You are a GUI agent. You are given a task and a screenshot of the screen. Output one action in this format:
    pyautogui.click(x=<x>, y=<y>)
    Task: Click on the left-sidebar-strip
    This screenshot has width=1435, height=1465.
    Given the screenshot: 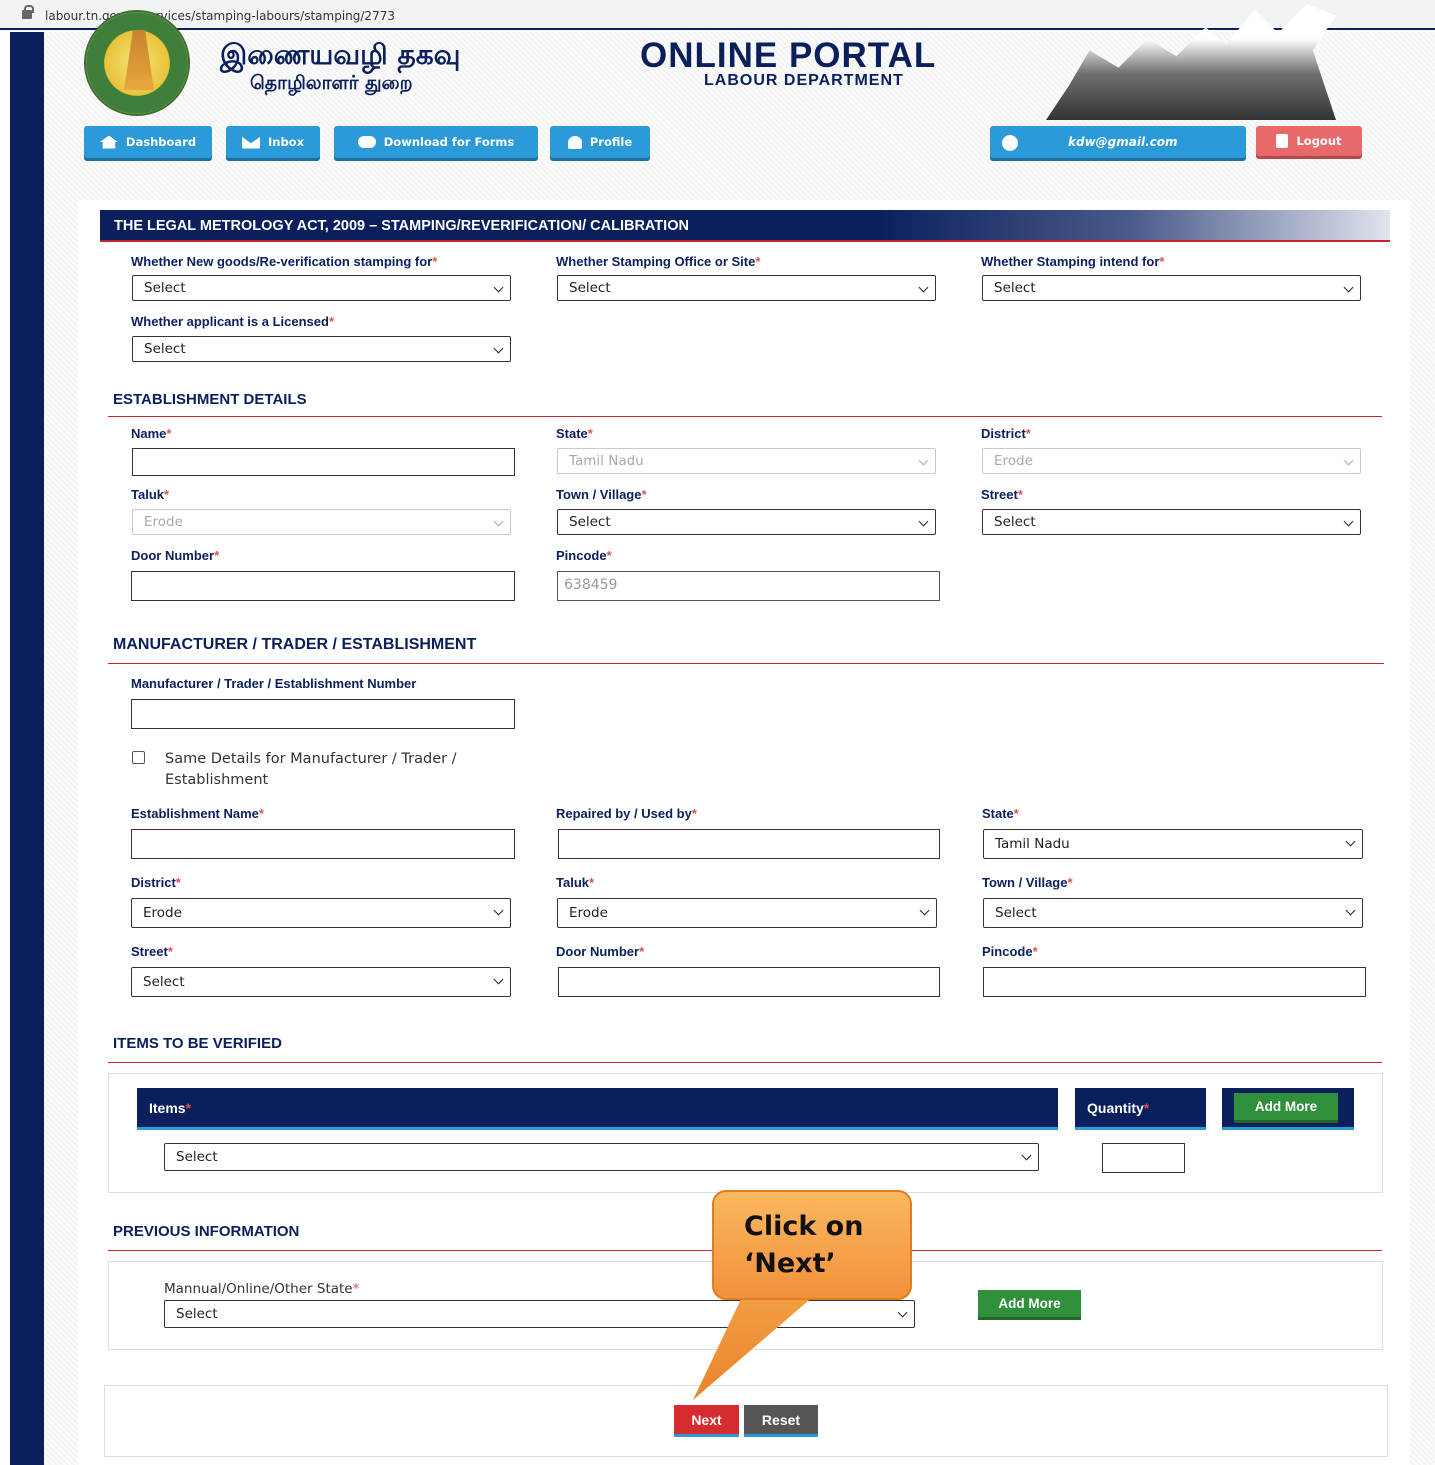 What is the action you would take?
    pyautogui.click(x=27, y=748)
    